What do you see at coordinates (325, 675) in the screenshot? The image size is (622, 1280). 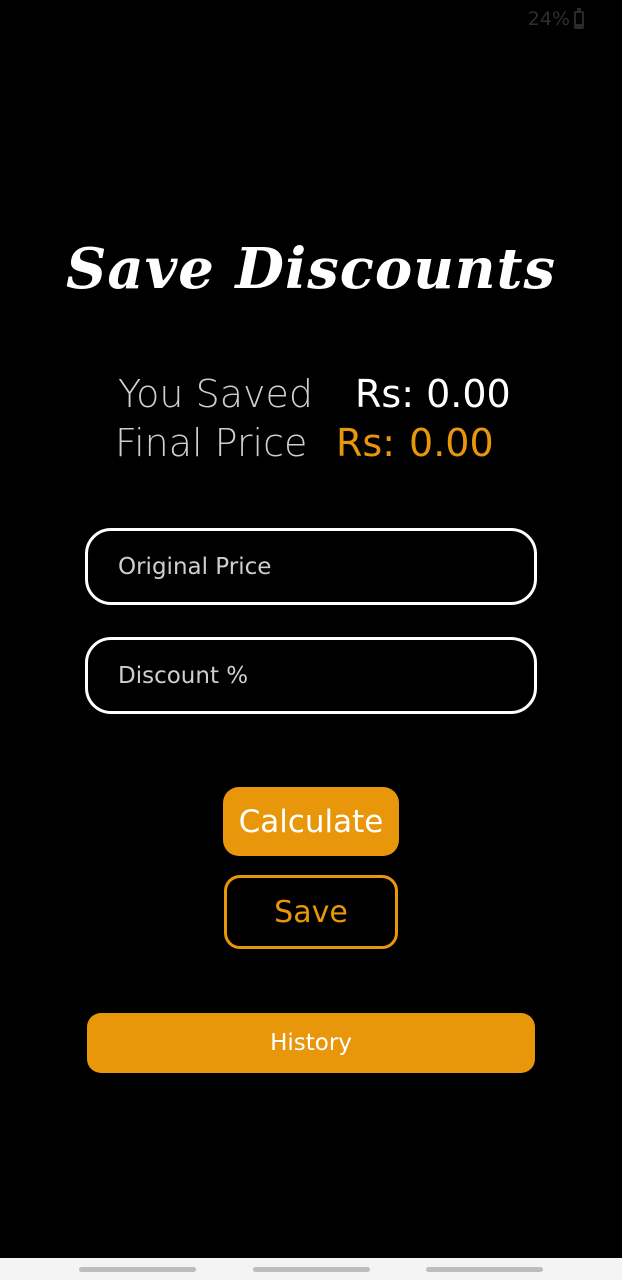 I see `discount-input` at bounding box center [325, 675].